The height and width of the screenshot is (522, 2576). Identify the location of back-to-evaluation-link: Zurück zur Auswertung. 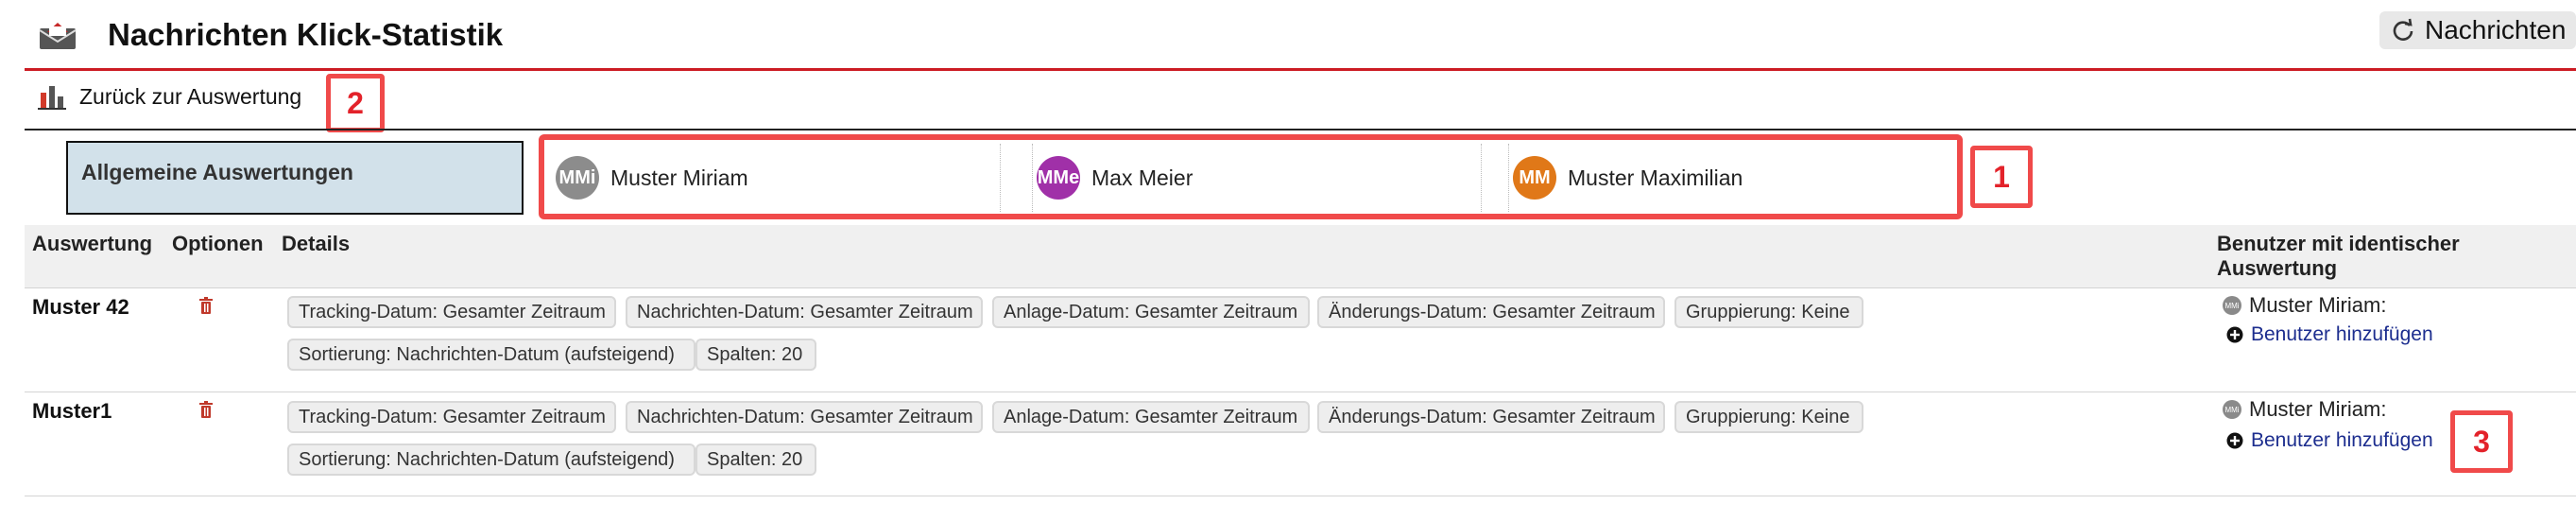
(169, 96).